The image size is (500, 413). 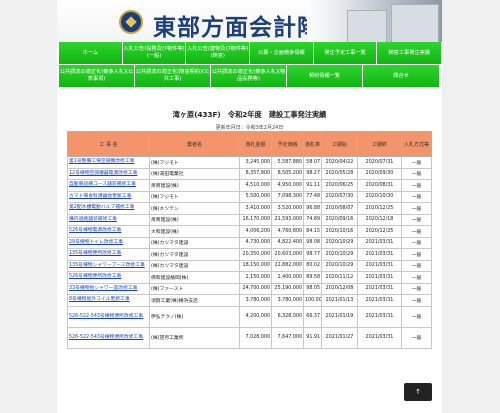 I want to click on amount-cell: 4,730,000, so click(x=255, y=242).